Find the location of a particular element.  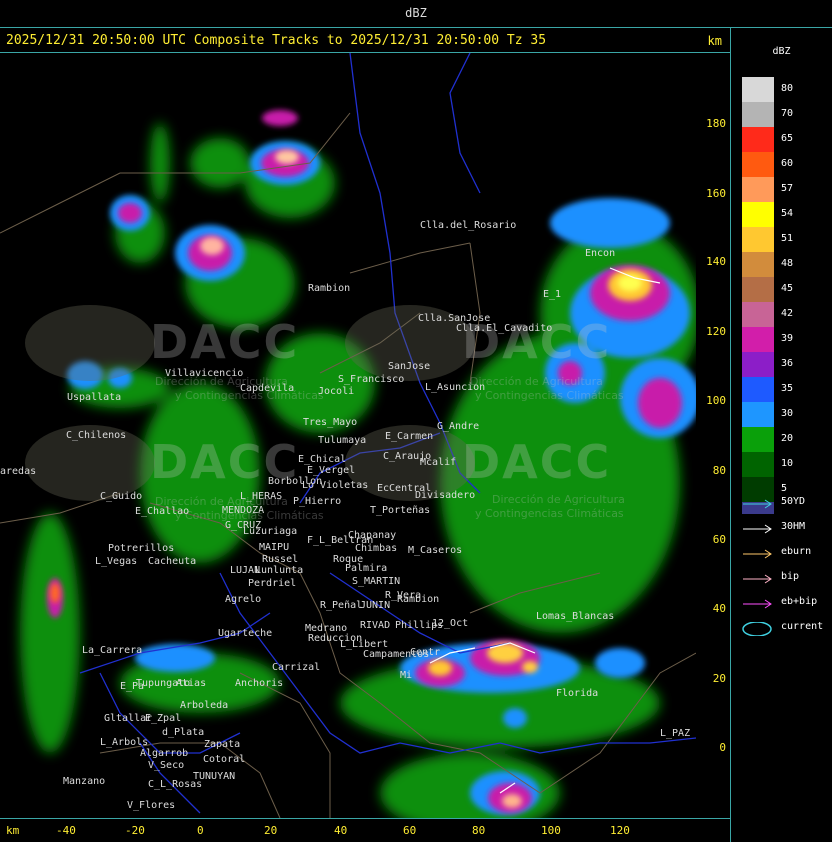

place-label: Rambion is located at coordinates (329, 288).